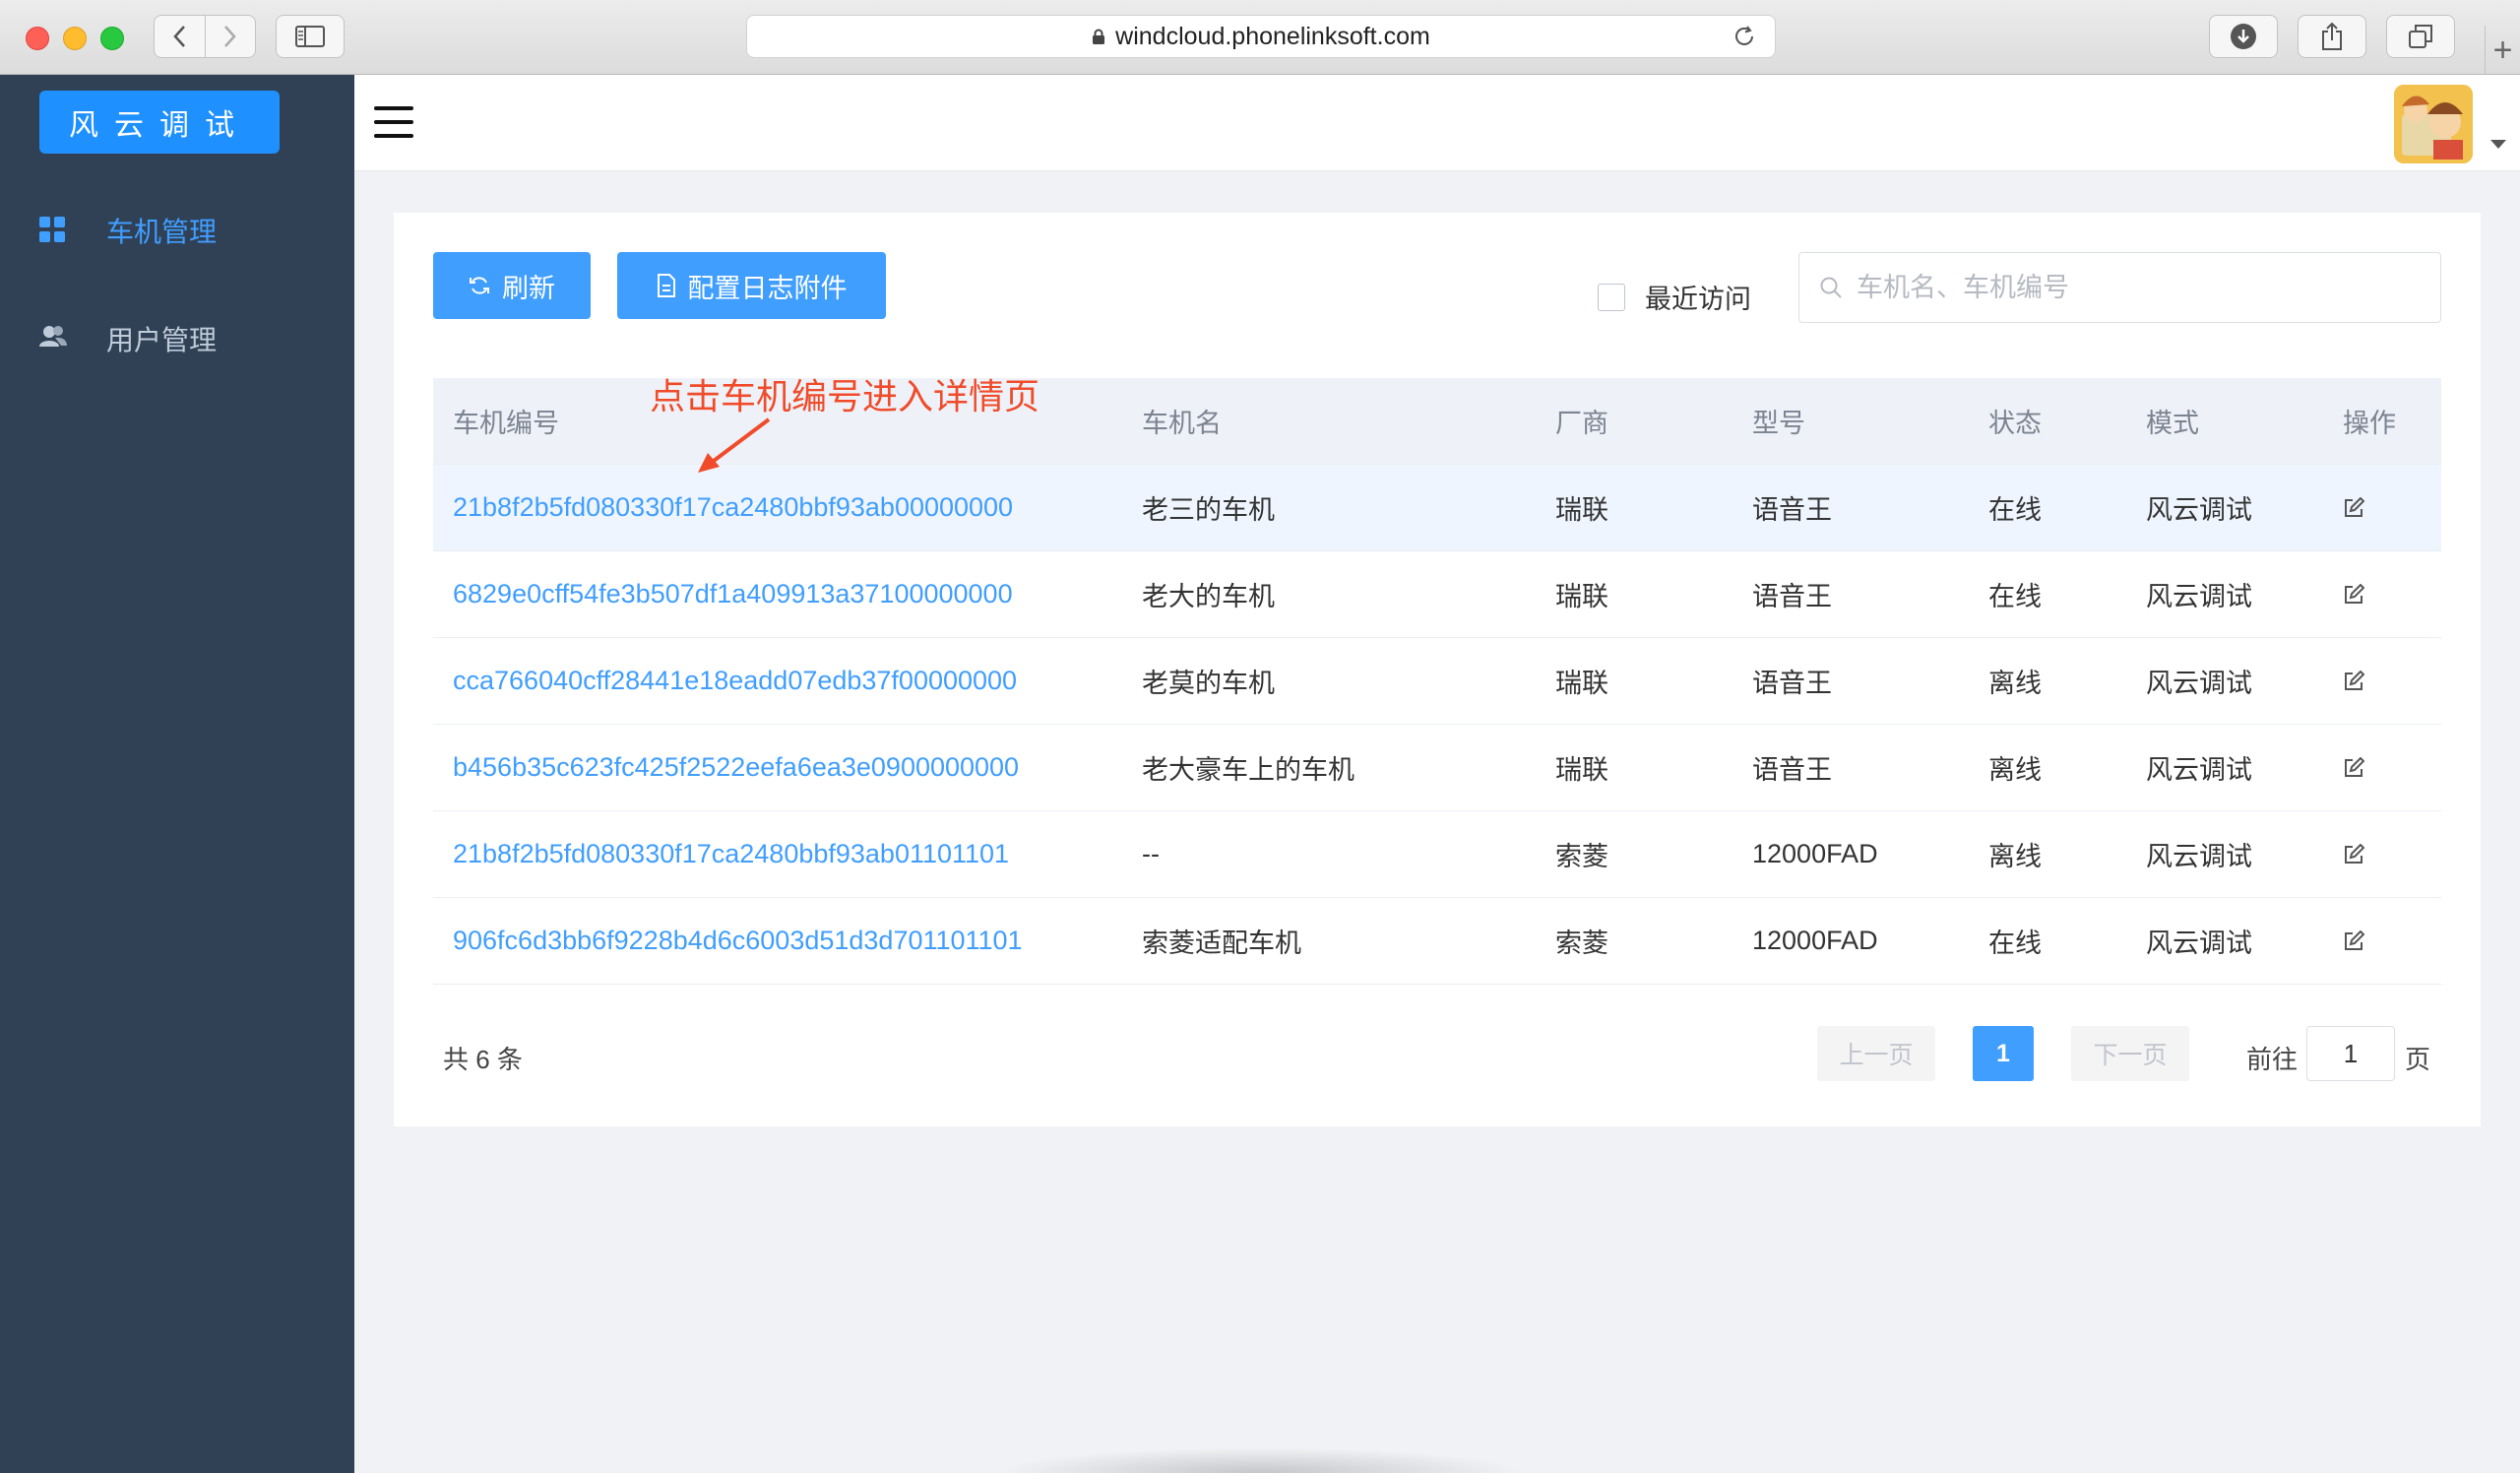  What do you see at coordinates (37, 38) in the screenshot?
I see `close-window-button` at bounding box center [37, 38].